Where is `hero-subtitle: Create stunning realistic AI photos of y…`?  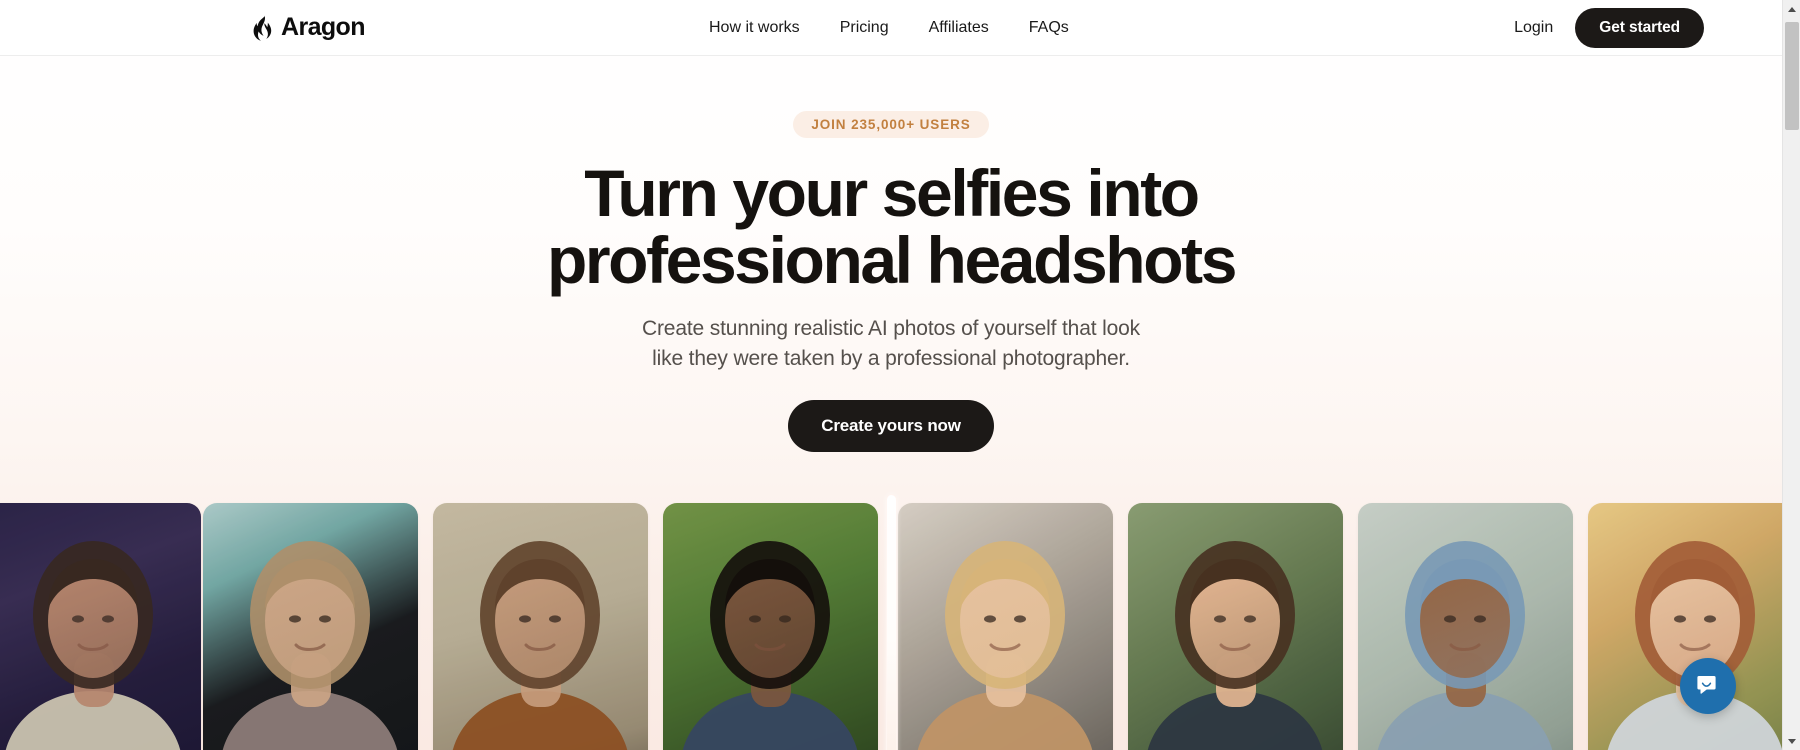 hero-subtitle: Create stunning realistic AI photos of y… is located at coordinates (891, 344).